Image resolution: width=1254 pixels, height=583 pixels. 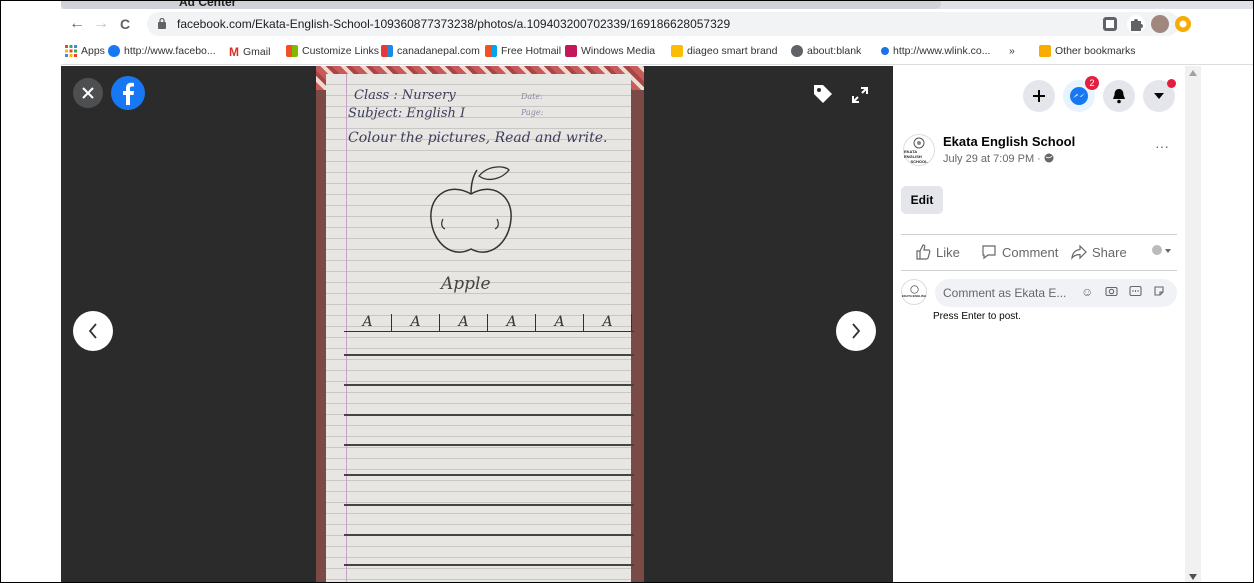 I want to click on create-button, so click(x=1039, y=96).